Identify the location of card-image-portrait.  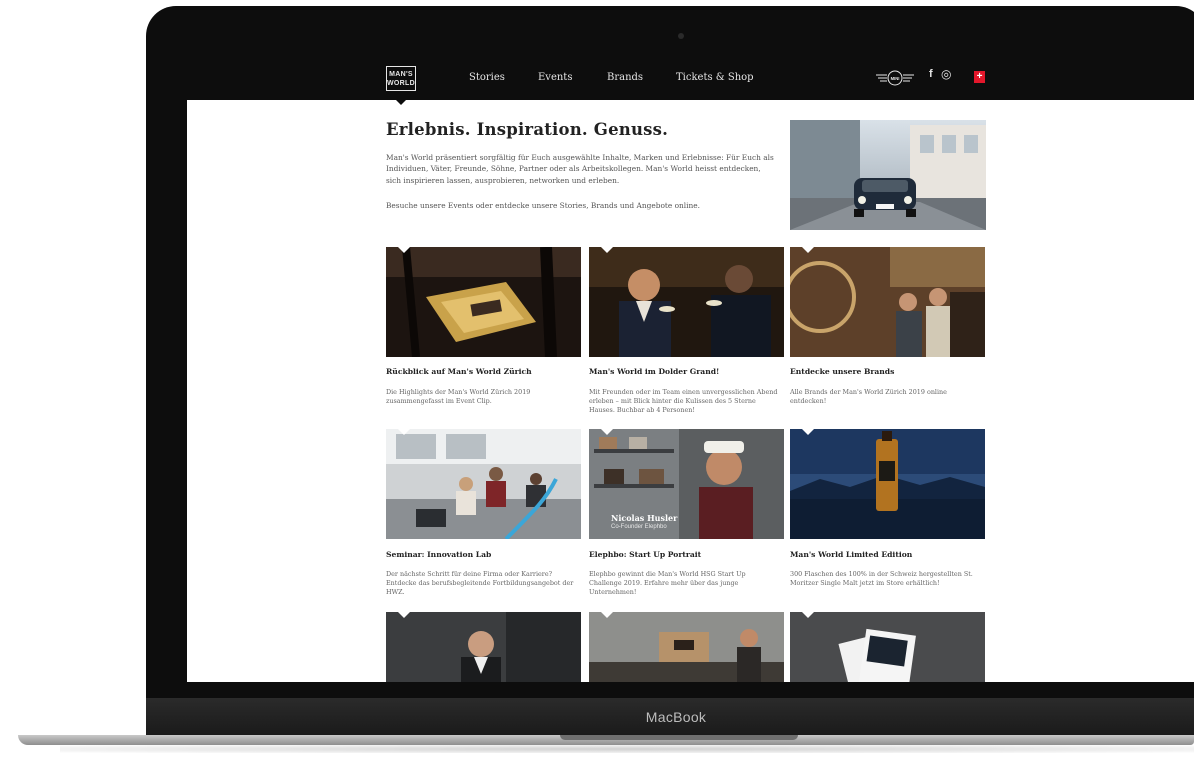
(483, 647).